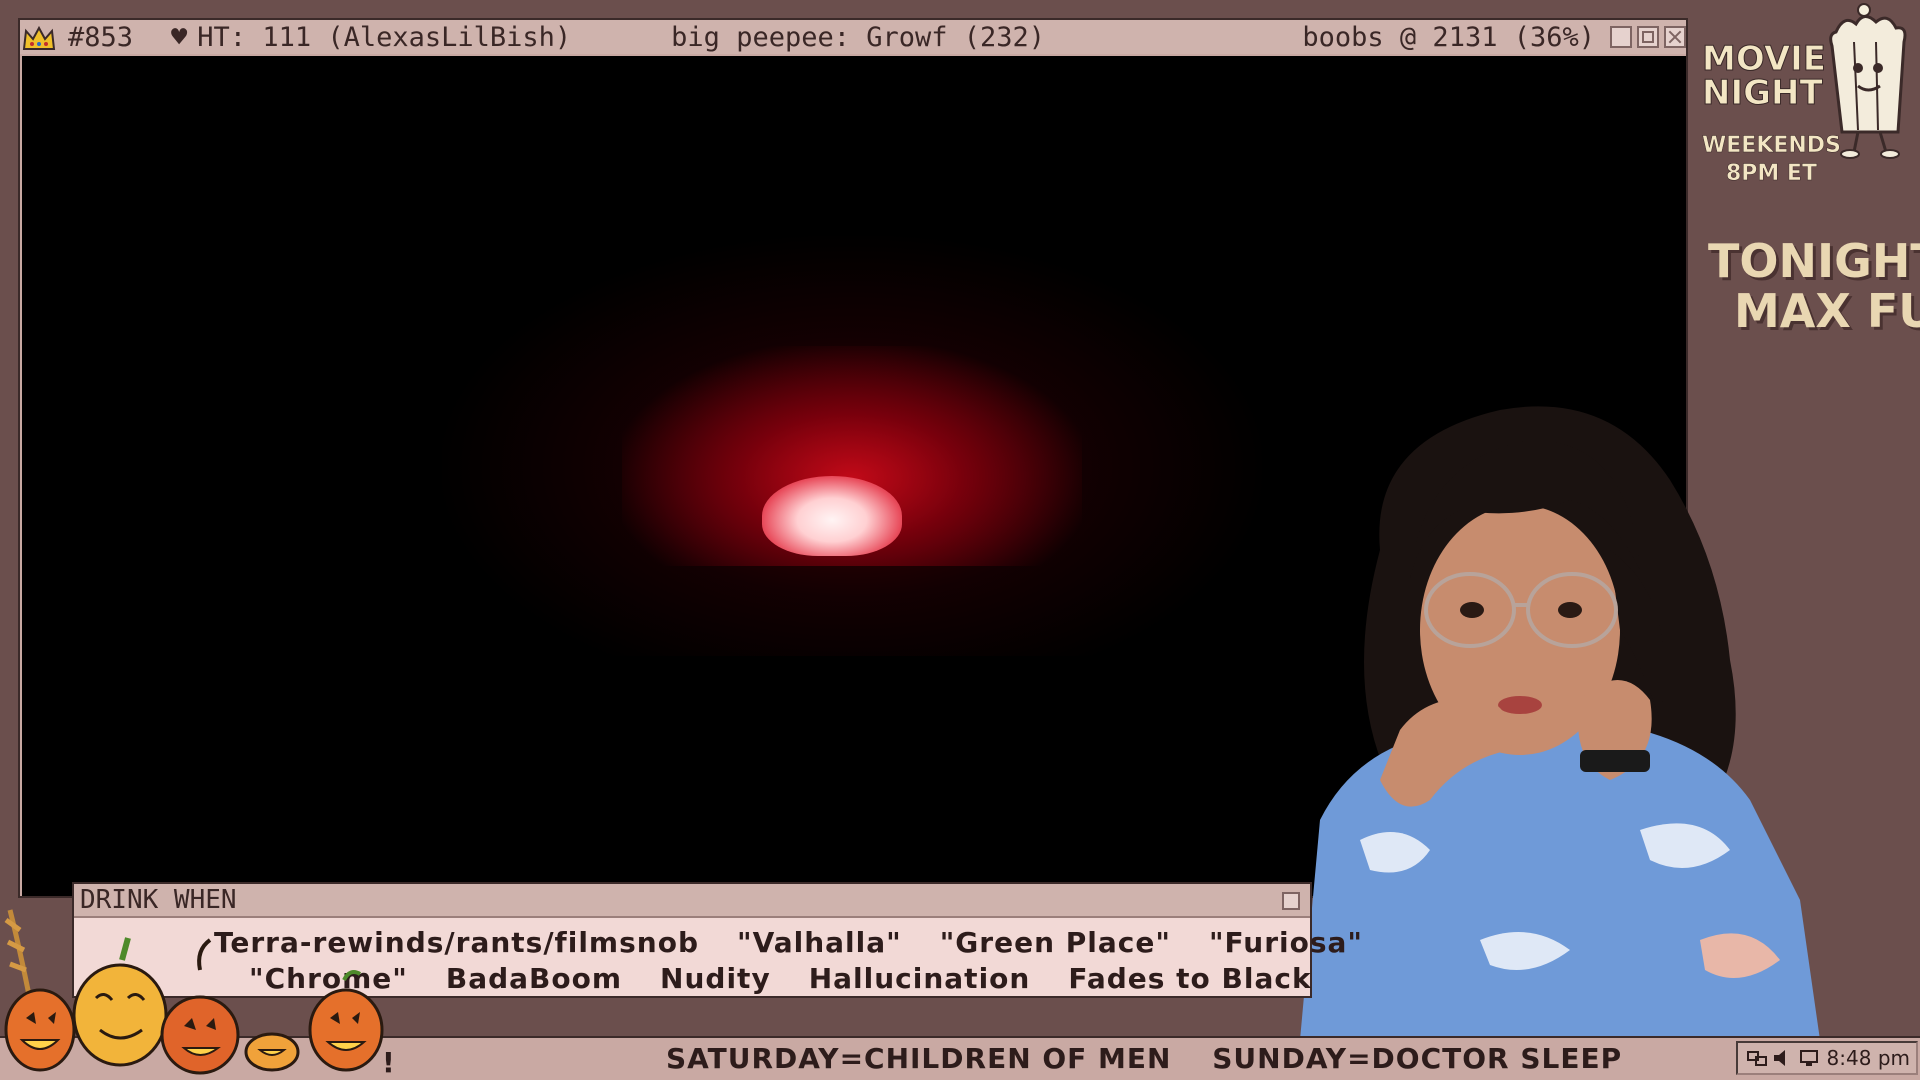  What do you see at coordinates (919, 978) in the screenshot?
I see `drink-rule: Hallucination` at bounding box center [919, 978].